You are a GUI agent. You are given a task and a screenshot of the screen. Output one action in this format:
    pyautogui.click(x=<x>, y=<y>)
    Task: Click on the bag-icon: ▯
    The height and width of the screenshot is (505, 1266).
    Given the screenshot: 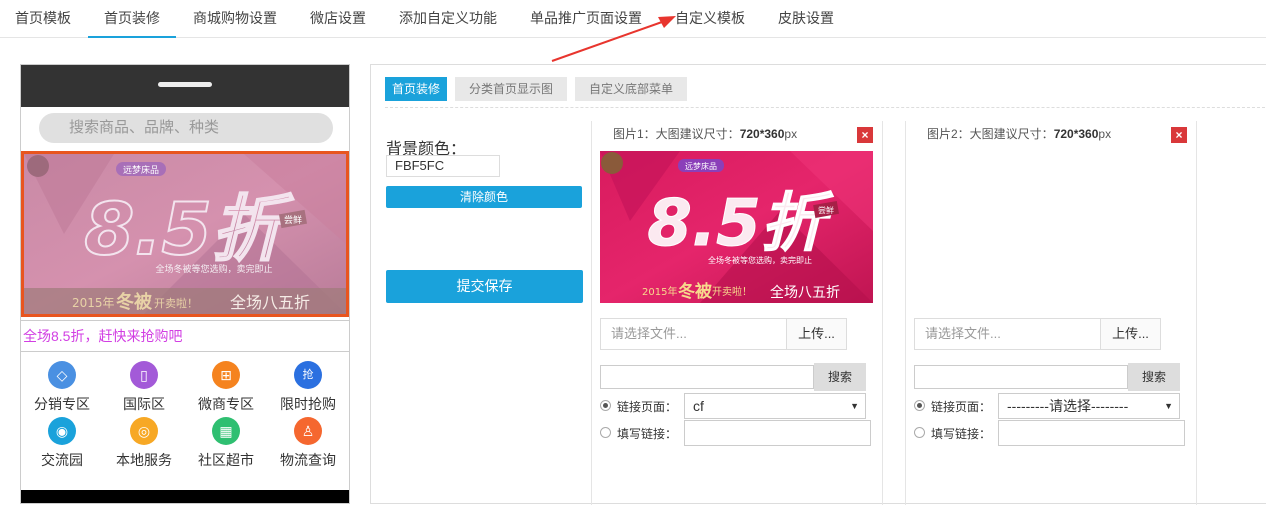 What is the action you would take?
    pyautogui.click(x=144, y=375)
    